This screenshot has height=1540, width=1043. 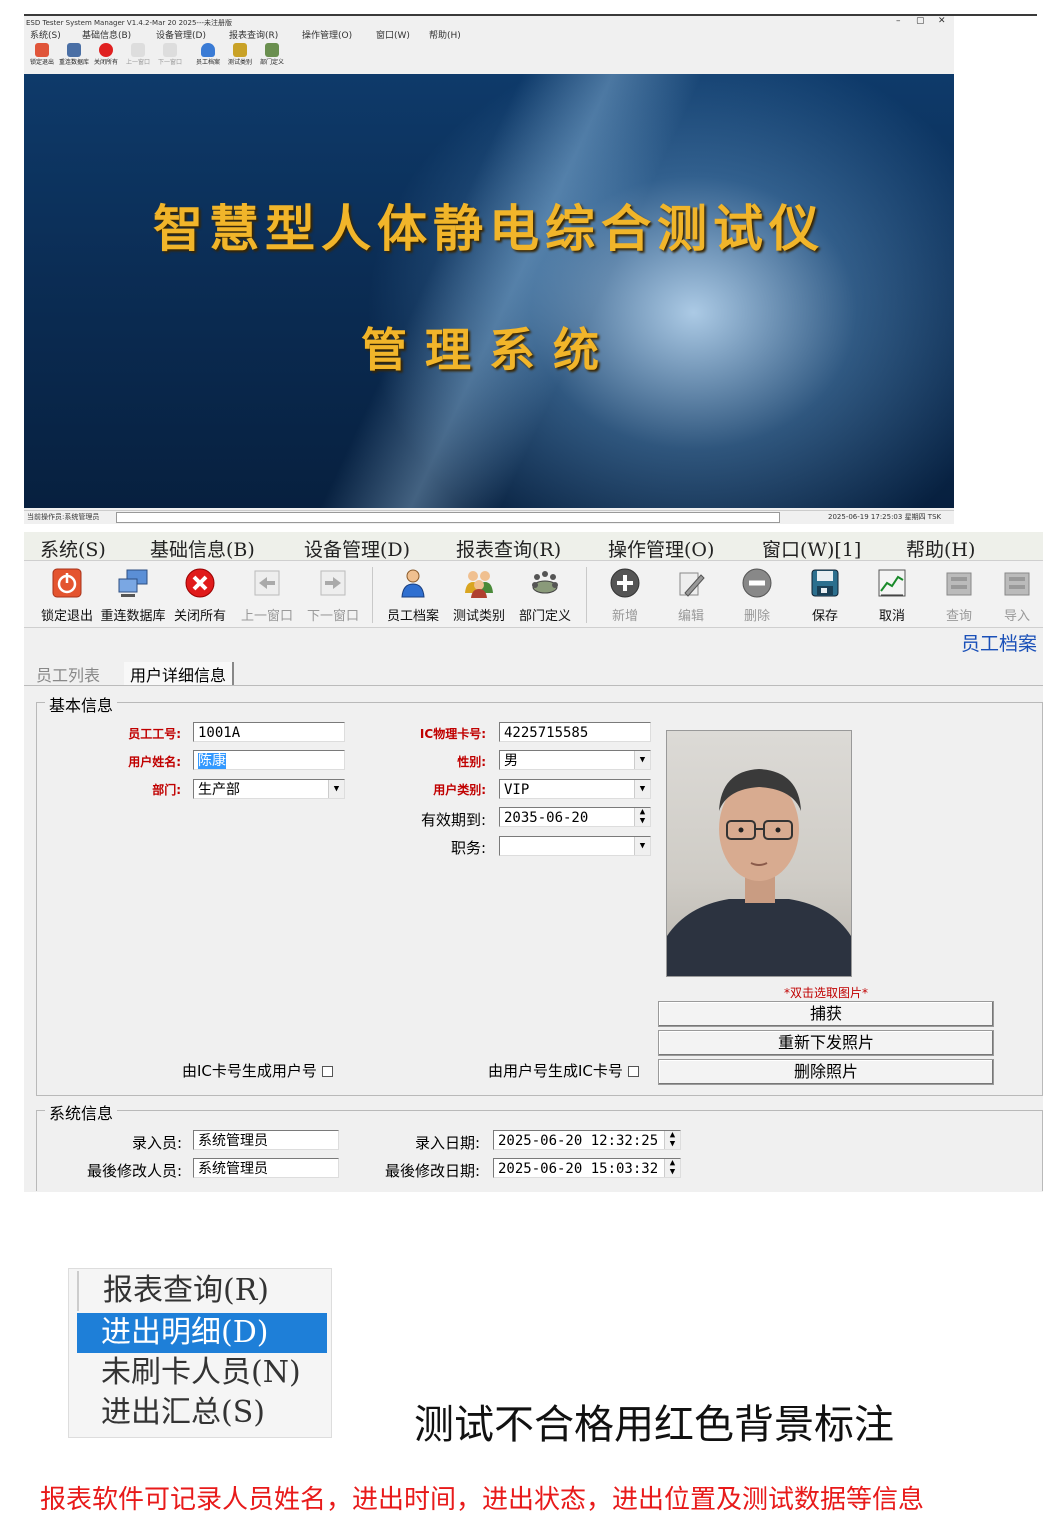 What do you see at coordinates (826, 1043) in the screenshot?
I see `resend-photo-button: 重新下发照片` at bounding box center [826, 1043].